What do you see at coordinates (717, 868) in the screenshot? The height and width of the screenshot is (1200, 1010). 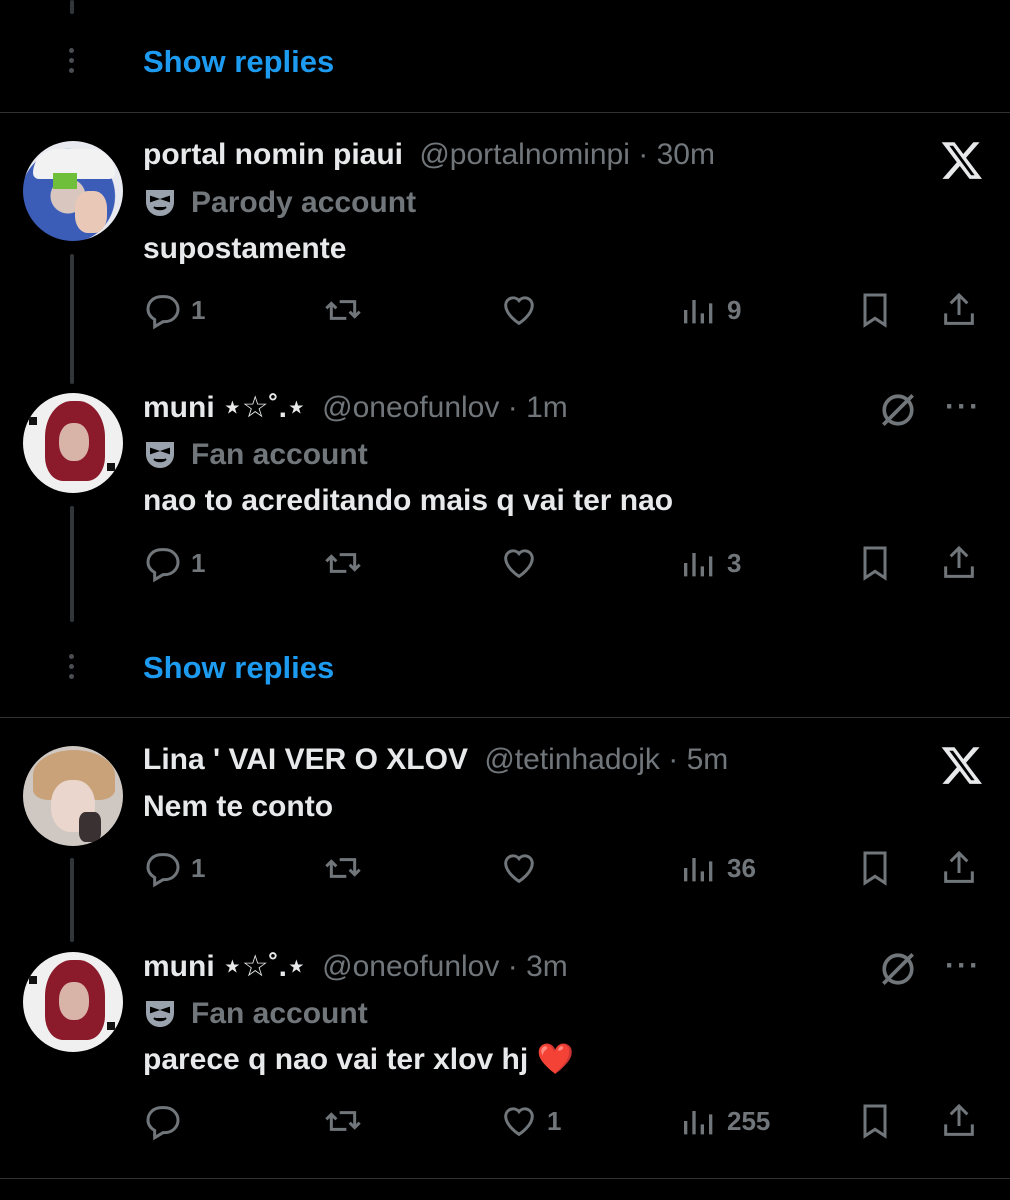 I see `views-button: 36` at bounding box center [717, 868].